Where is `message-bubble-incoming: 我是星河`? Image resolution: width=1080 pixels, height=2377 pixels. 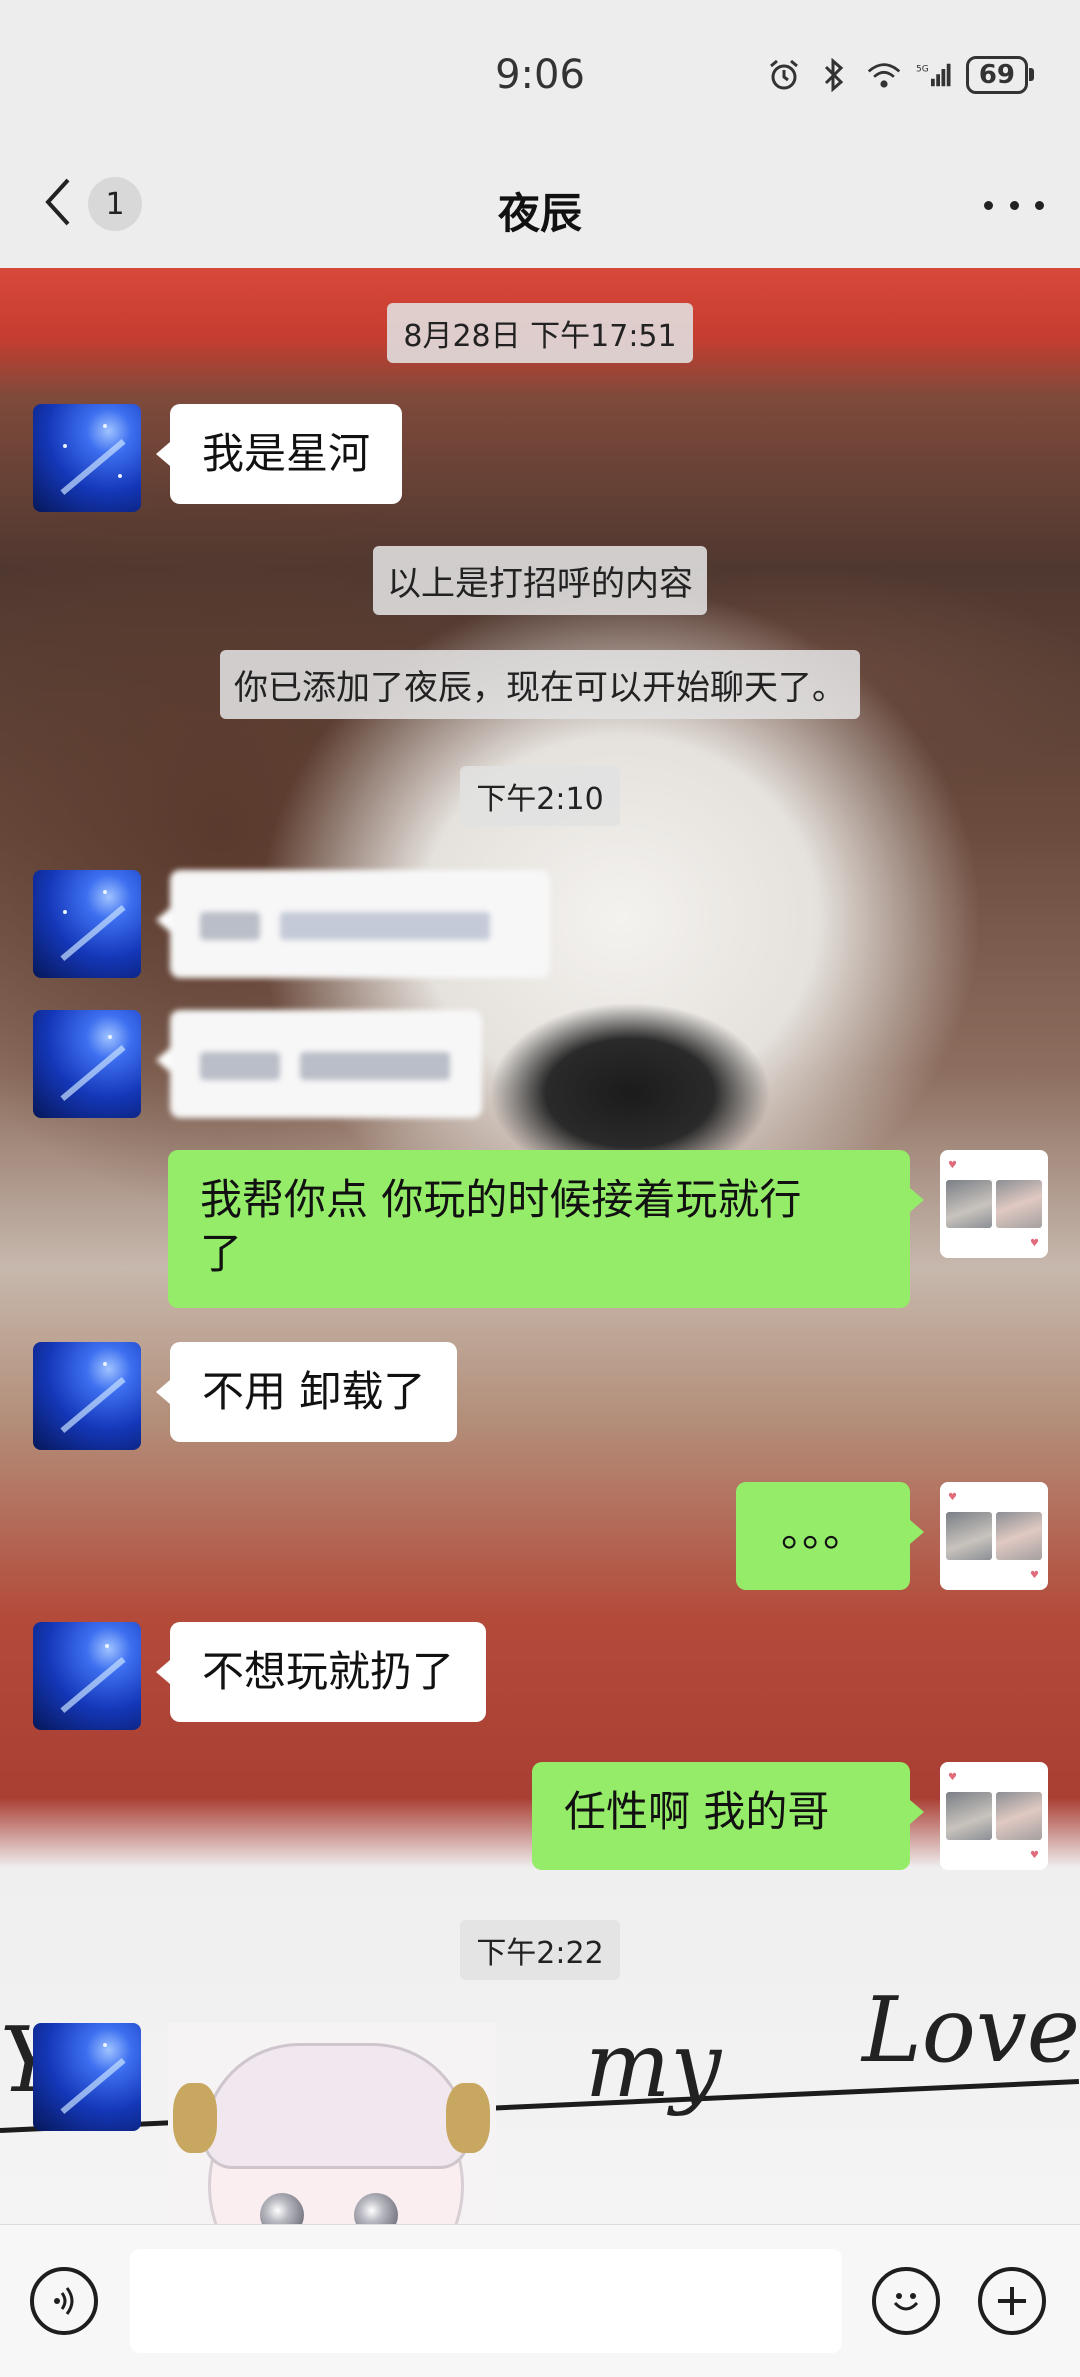
message-bubble-incoming: 我是星河 is located at coordinates (279, 454).